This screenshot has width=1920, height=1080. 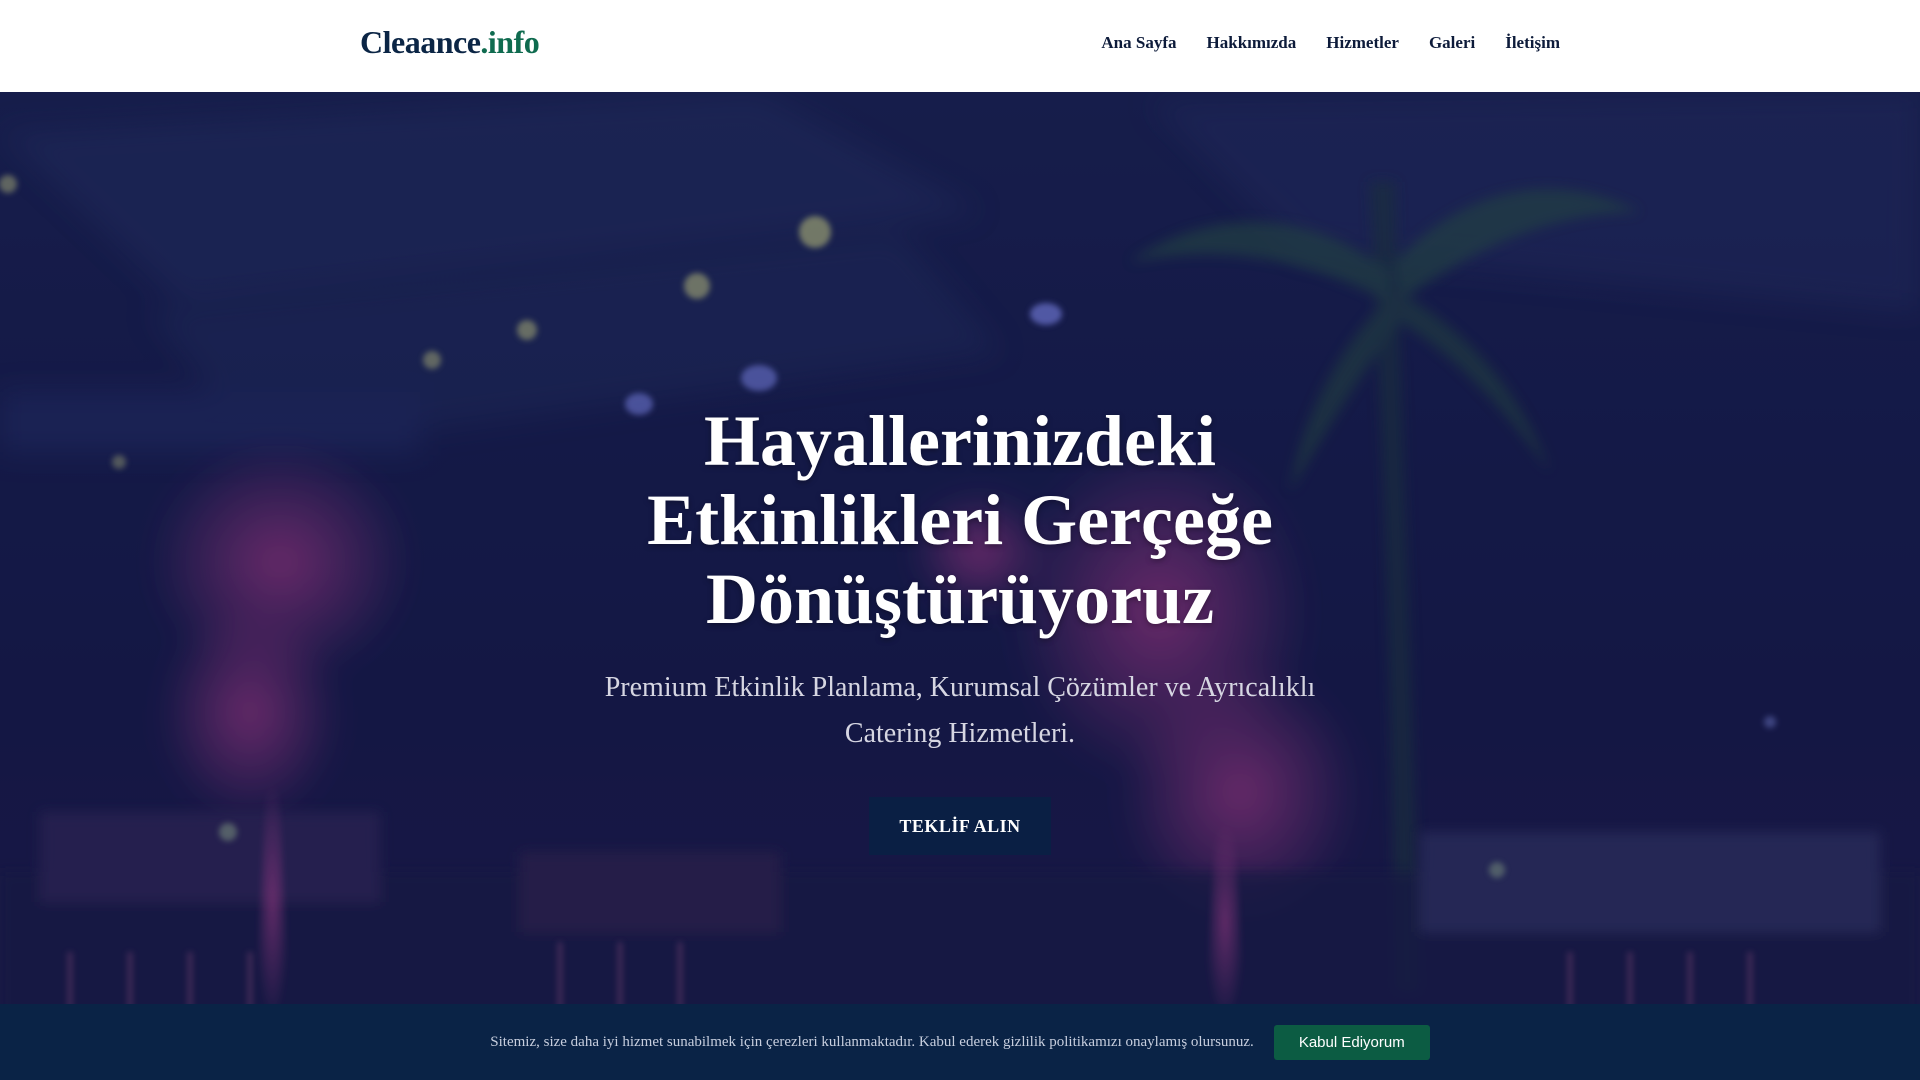 What do you see at coordinates (960, 826) in the screenshot?
I see `get-quote-button: TEKLİF ALIN` at bounding box center [960, 826].